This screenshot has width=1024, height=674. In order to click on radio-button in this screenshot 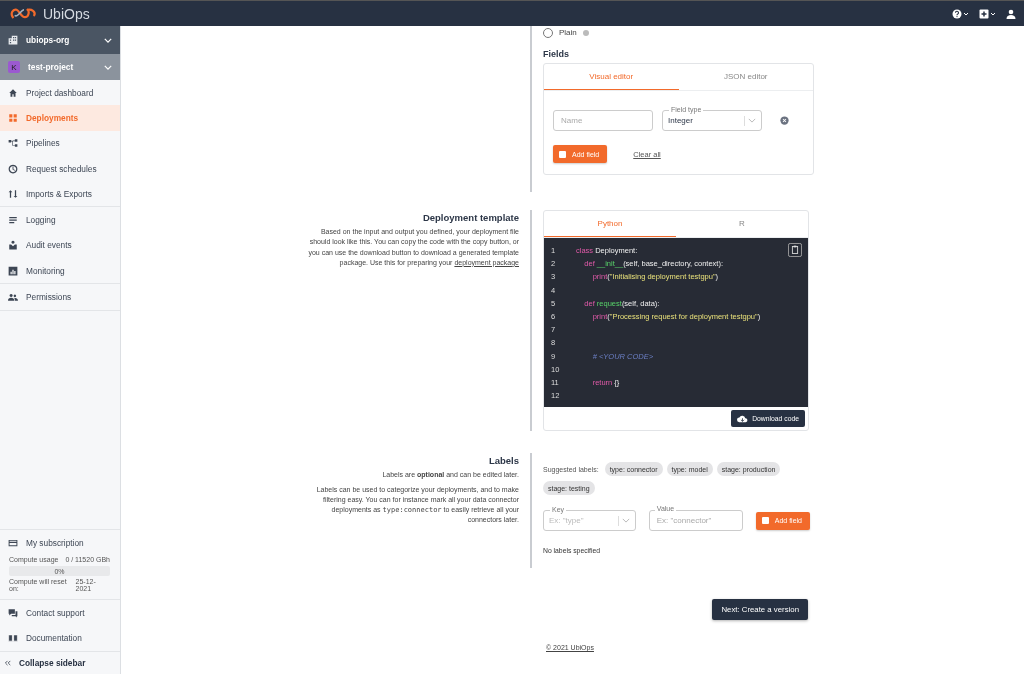, I will do `click(548, 32)`.